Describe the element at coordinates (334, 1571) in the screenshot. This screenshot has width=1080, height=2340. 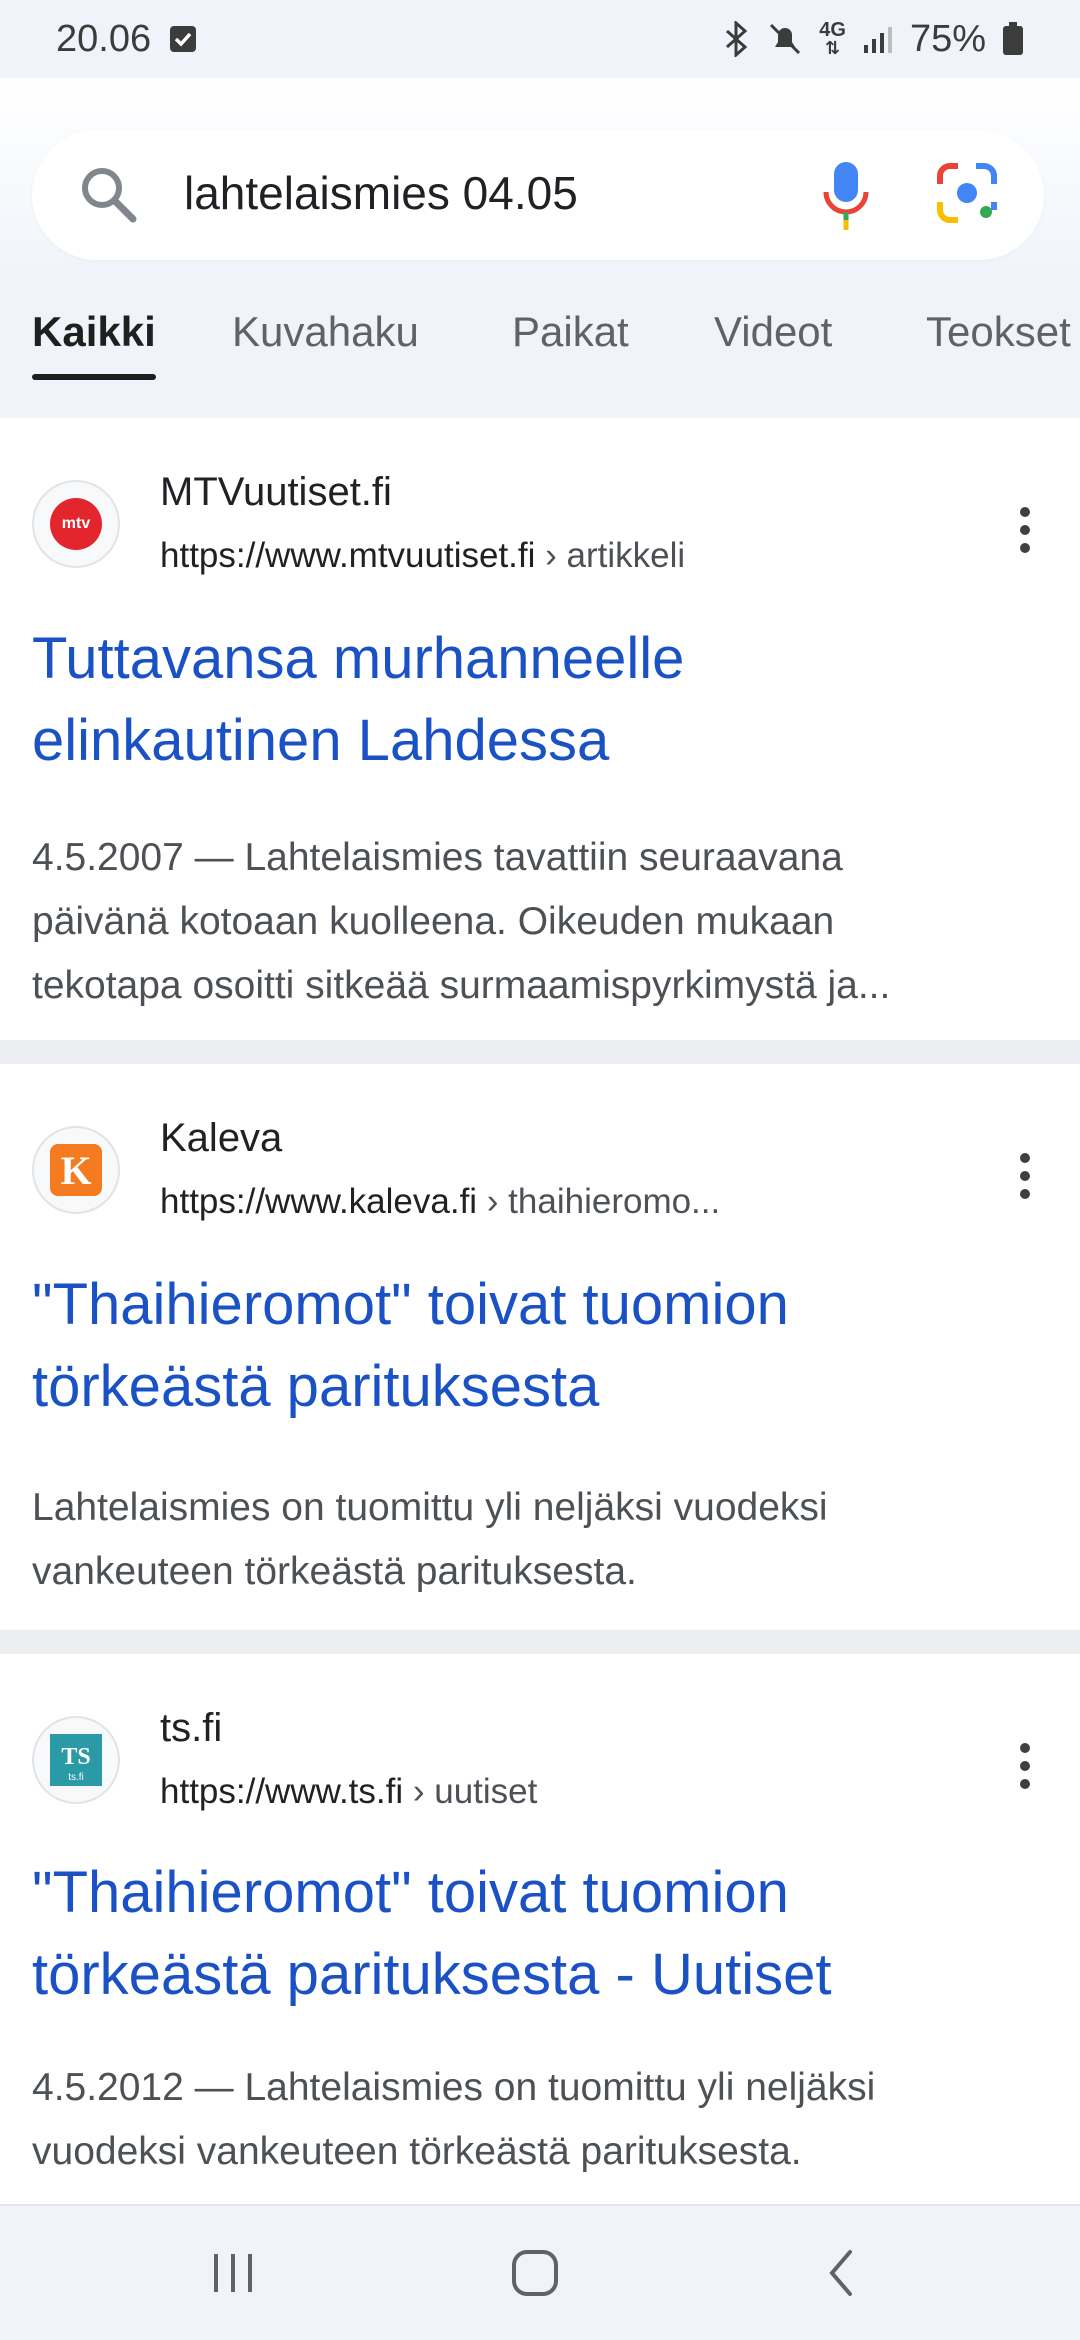
I see `snippet-line: vankeuteen törkeästä parituksesta.` at that location.